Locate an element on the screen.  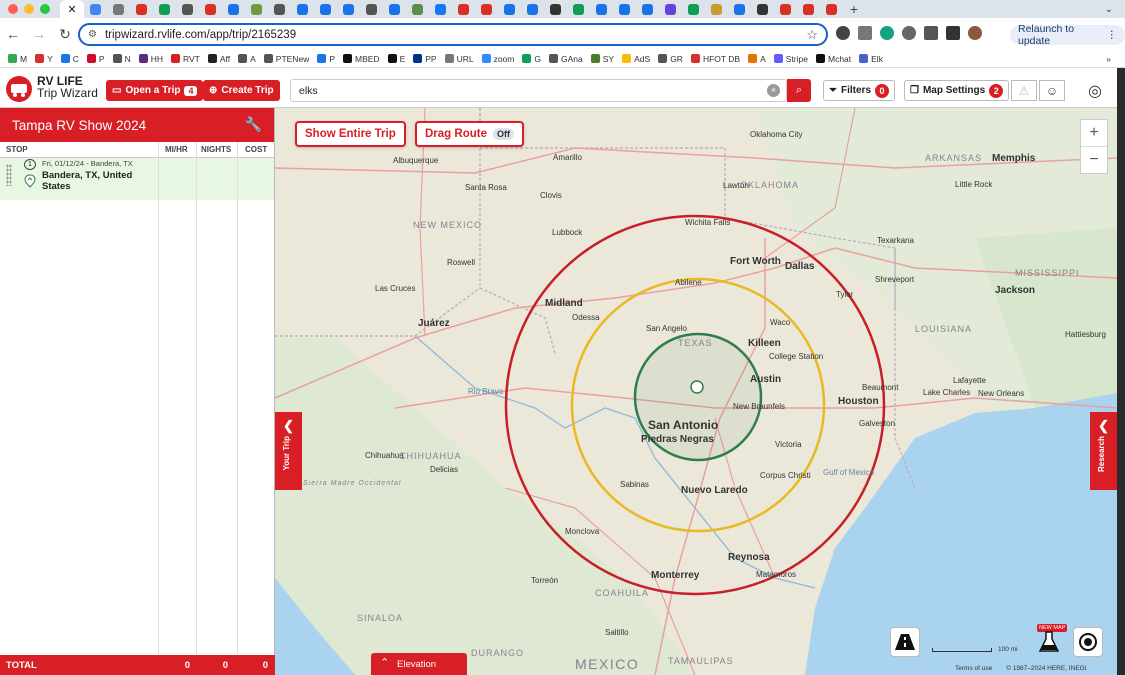
bookmark-item: URL is located at coordinates (459, 59).